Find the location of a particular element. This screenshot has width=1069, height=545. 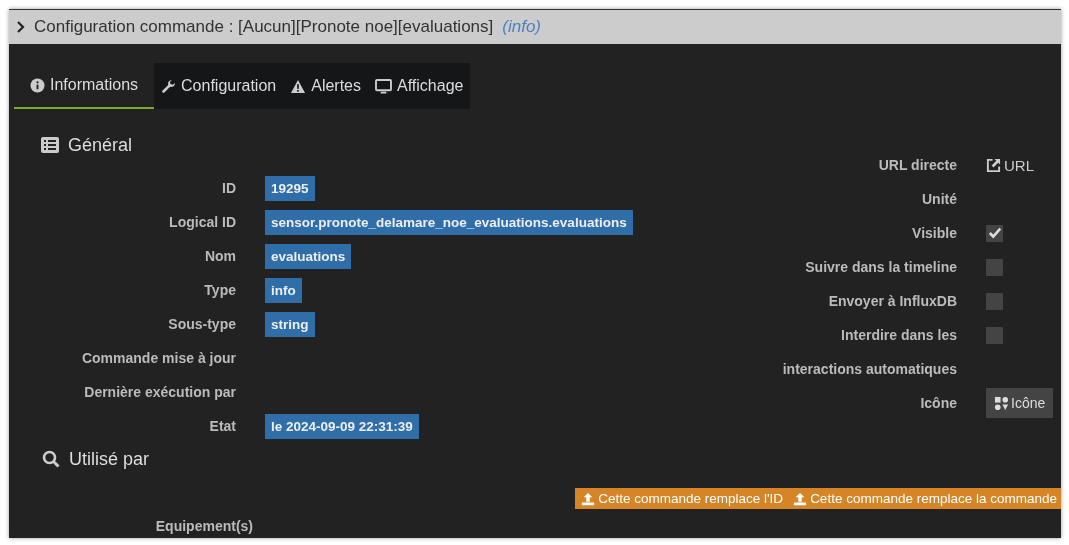

option-label: URL directe is located at coordinates (917, 165).